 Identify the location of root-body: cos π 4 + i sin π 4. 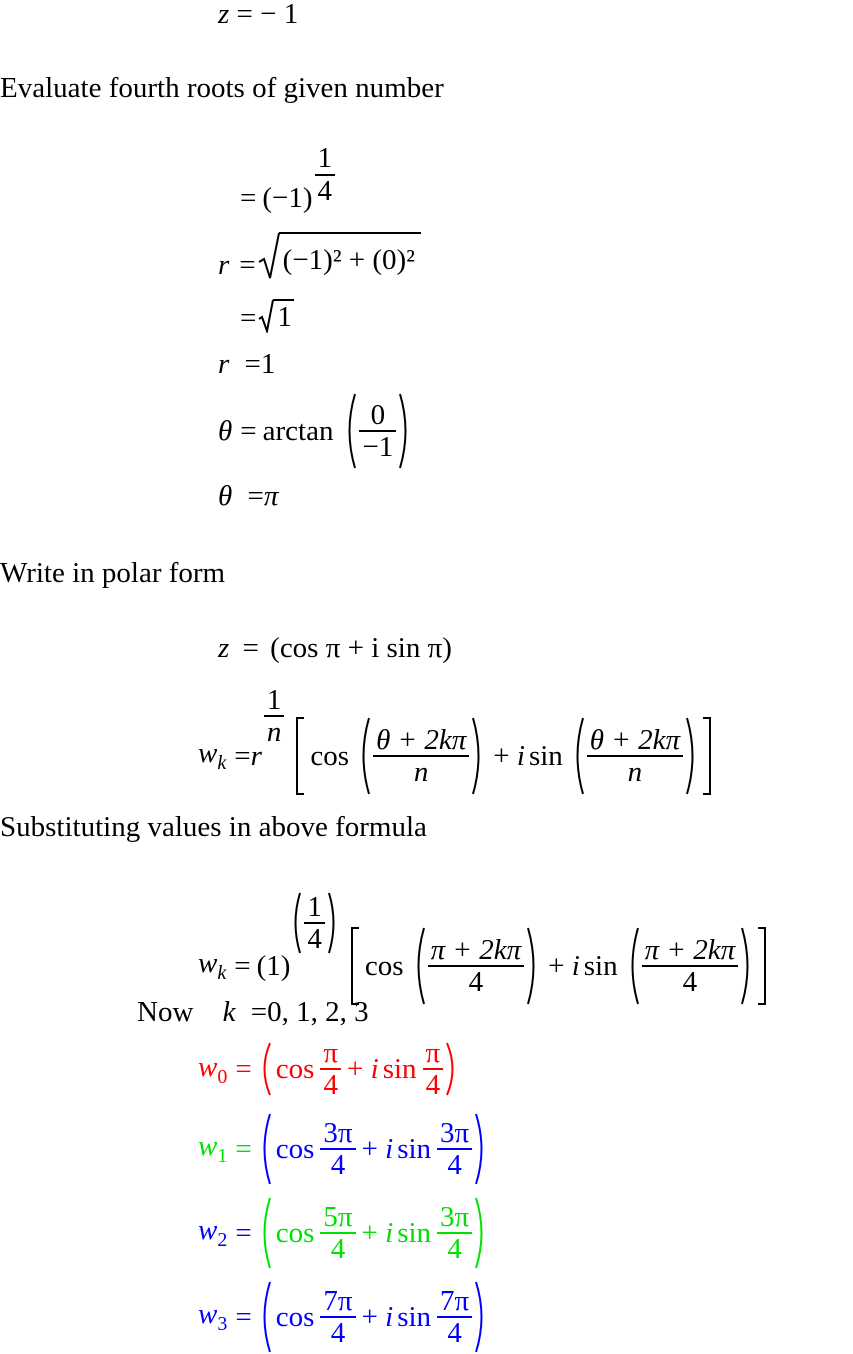
(359, 1069).